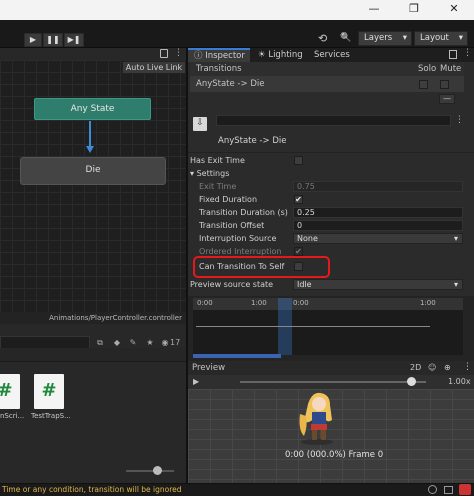 This screenshot has width=474, height=496. I want to click on has-exit-time-label: Has Exit Time, so click(217, 160).